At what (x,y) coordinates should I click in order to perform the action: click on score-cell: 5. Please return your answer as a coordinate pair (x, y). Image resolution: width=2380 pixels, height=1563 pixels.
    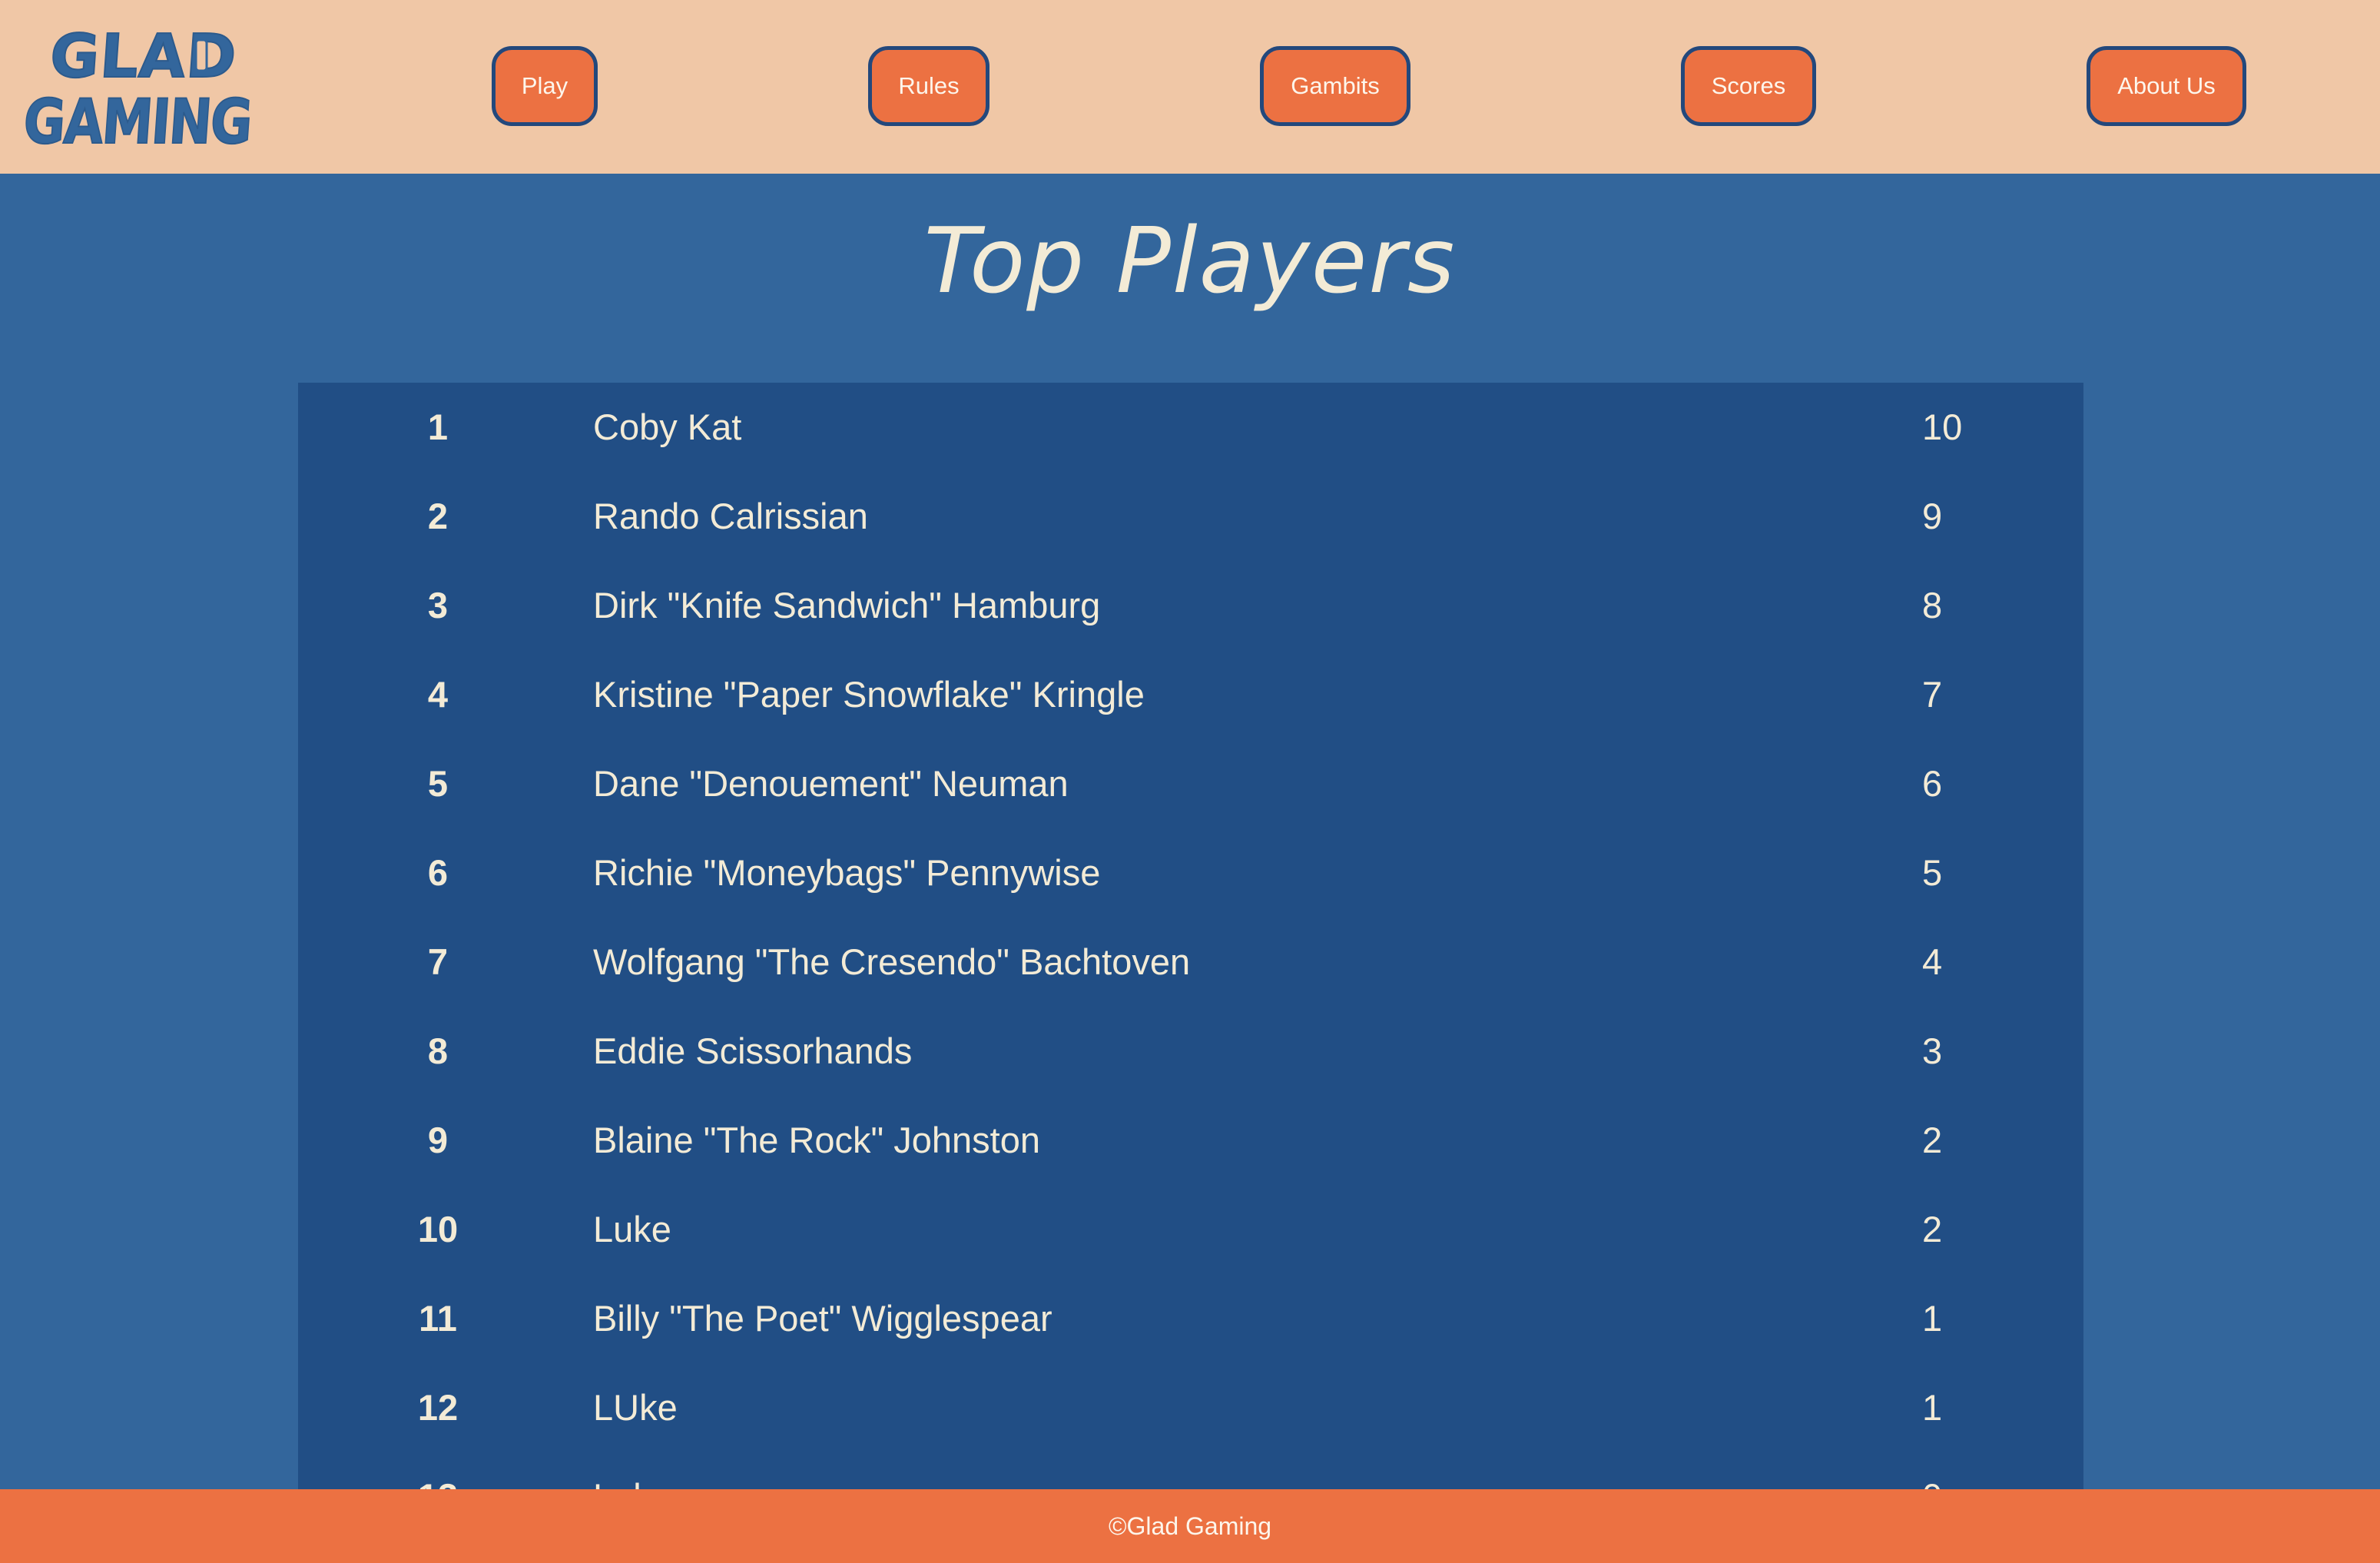
    Looking at the image, I should click on (1932, 872).